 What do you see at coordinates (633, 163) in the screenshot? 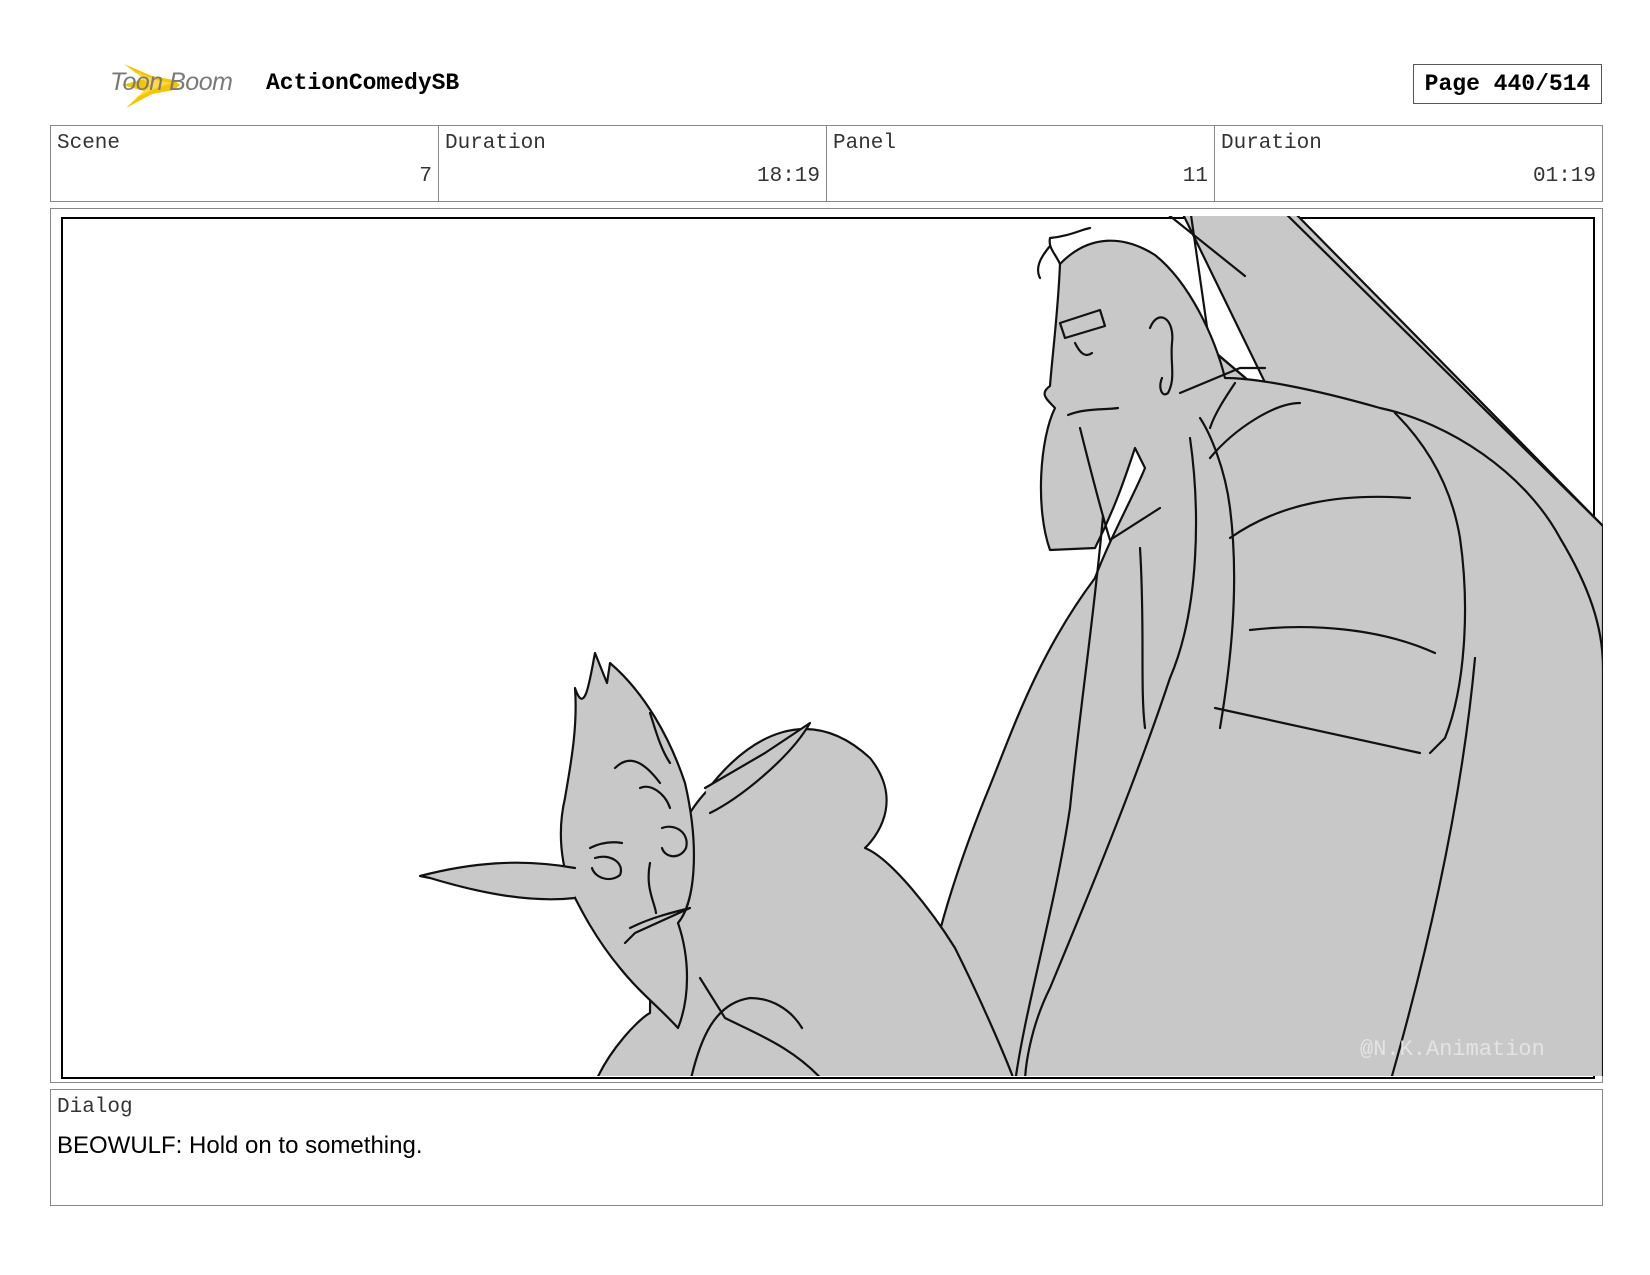
I see `scene-duration-cell: Duration 18:19` at bounding box center [633, 163].